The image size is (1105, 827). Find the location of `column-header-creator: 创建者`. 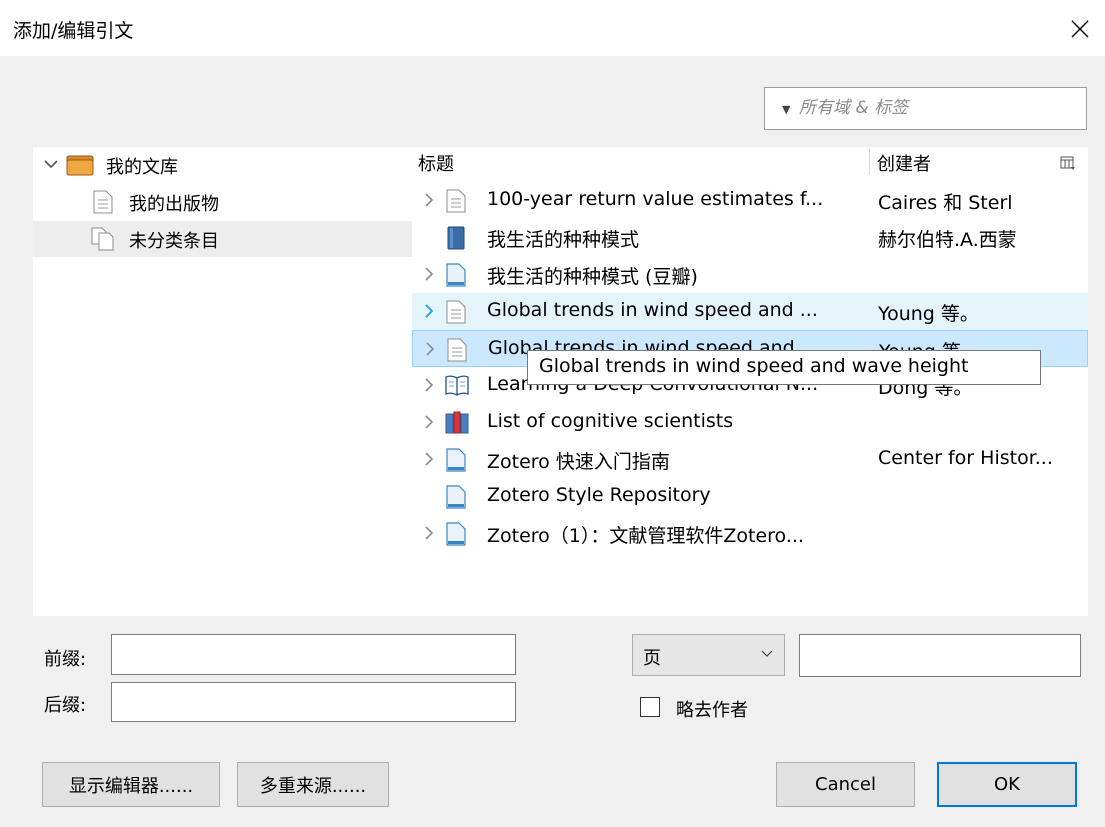

column-header-creator: 创建者 is located at coordinates (960, 162).